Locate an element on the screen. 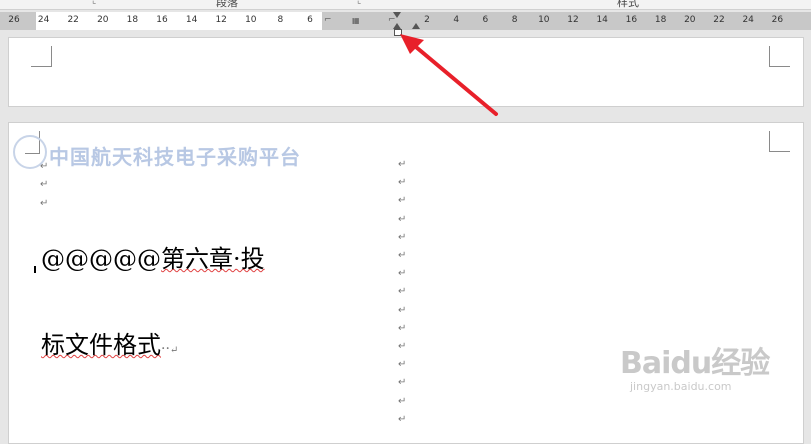  baidu-watermark-main: Baidu经验 is located at coordinates (695, 363).